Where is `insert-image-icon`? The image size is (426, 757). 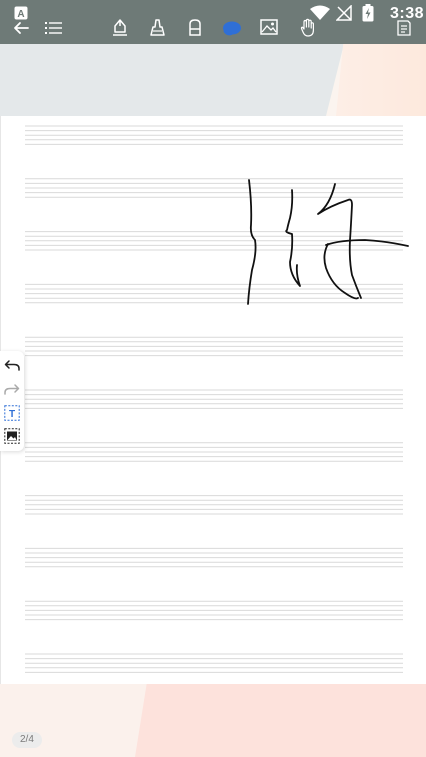
insert-image-icon is located at coordinates (12, 436).